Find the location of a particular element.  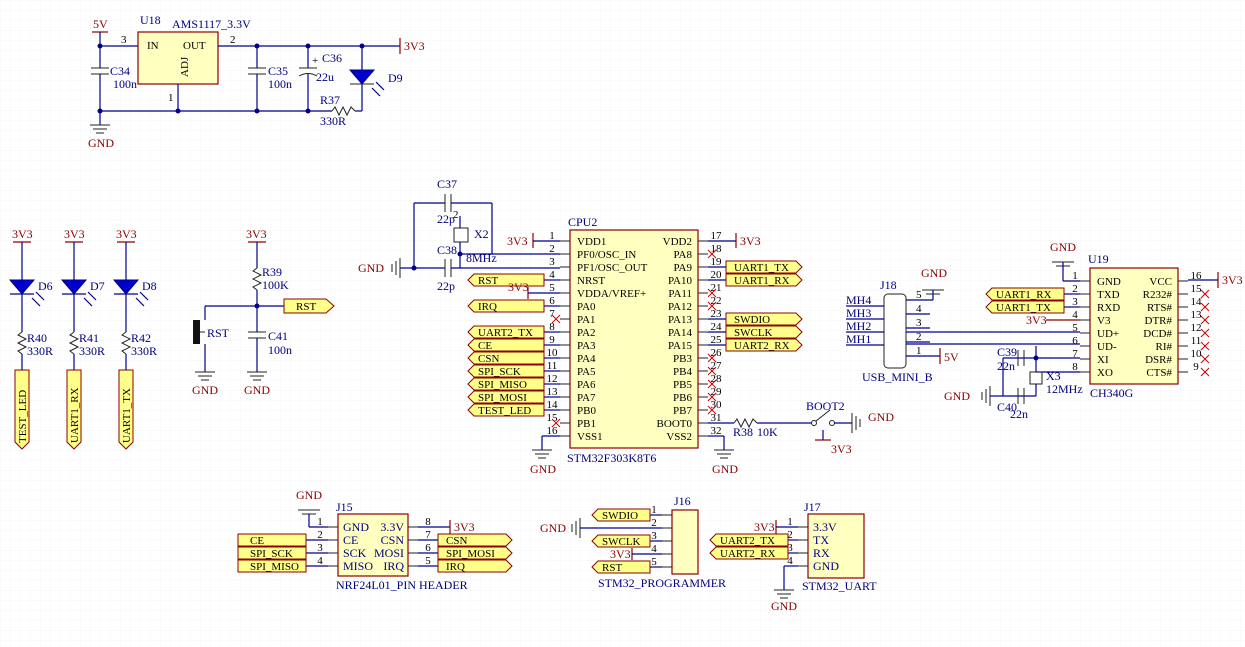

cpu-pin-number: 3 is located at coordinates (552, 262).